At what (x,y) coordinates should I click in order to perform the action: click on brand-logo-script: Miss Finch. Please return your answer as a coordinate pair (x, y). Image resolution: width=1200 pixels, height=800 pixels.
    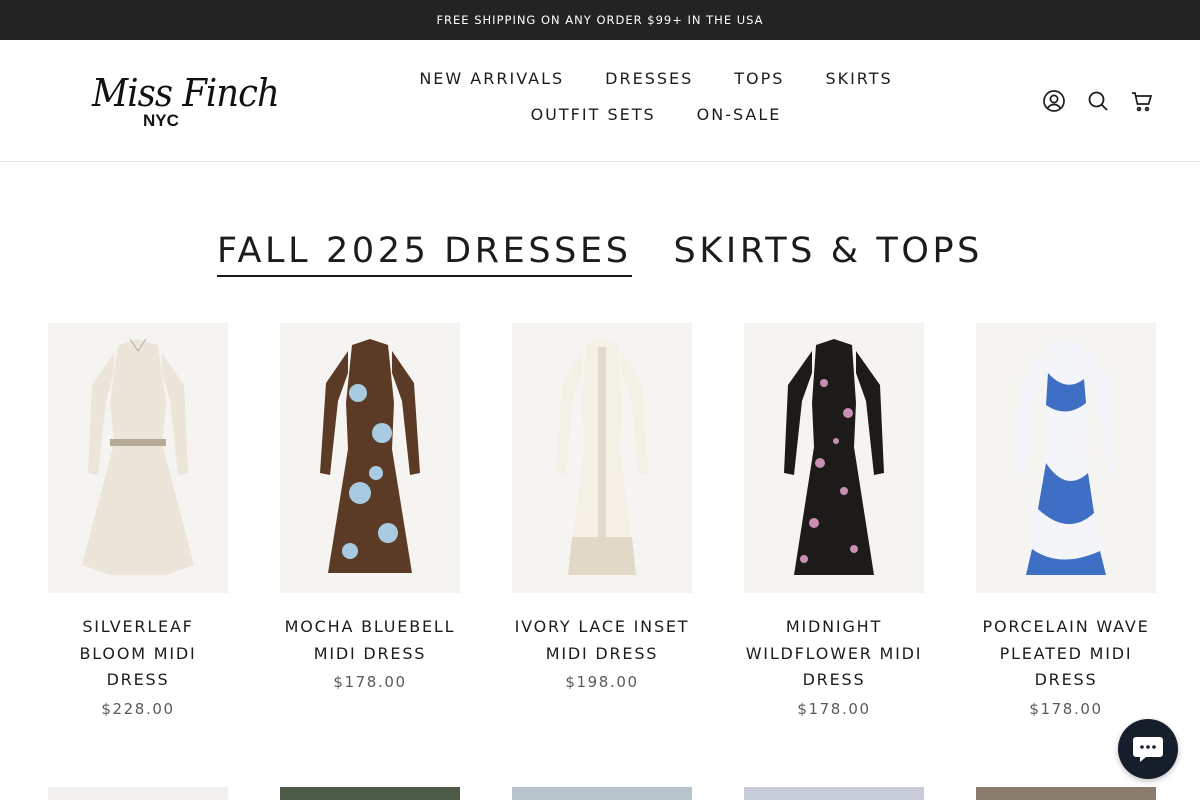
    Looking at the image, I should click on (186, 93).